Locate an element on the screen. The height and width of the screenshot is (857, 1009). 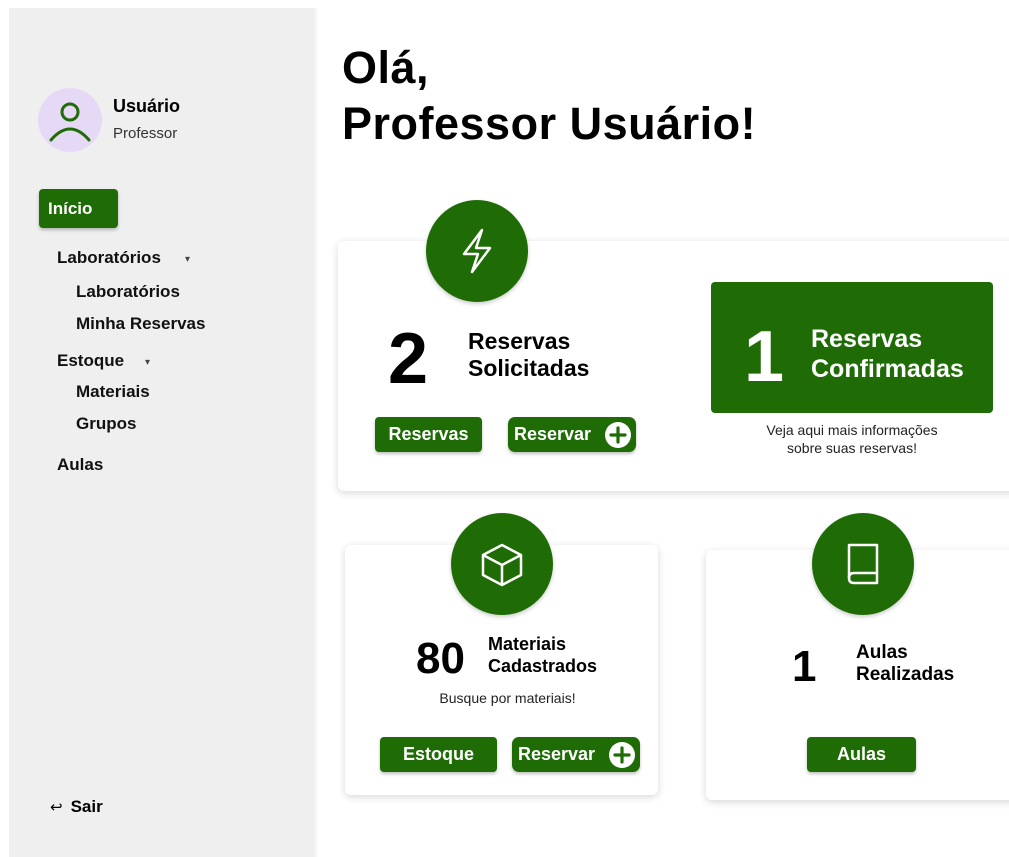
sidebar-item-estoque: Estoque is located at coordinates (90, 361).